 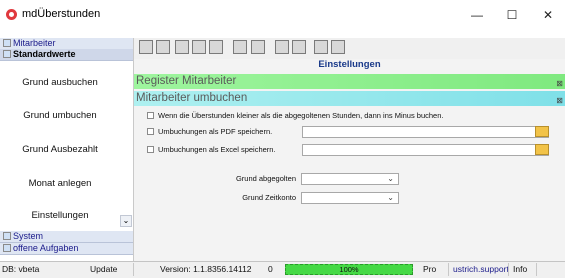 What do you see at coordinates (150, 115) in the screenshot?
I see `minus-buchen-checkbox` at bounding box center [150, 115].